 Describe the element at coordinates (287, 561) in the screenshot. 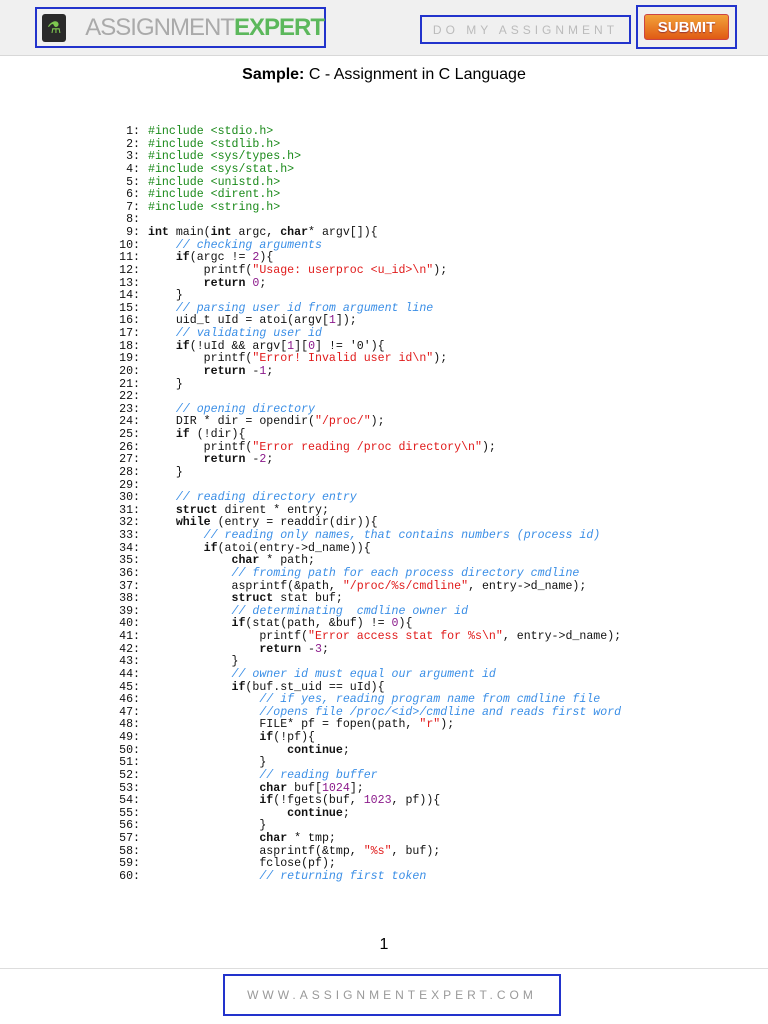

I see `code-text: * path;` at that location.